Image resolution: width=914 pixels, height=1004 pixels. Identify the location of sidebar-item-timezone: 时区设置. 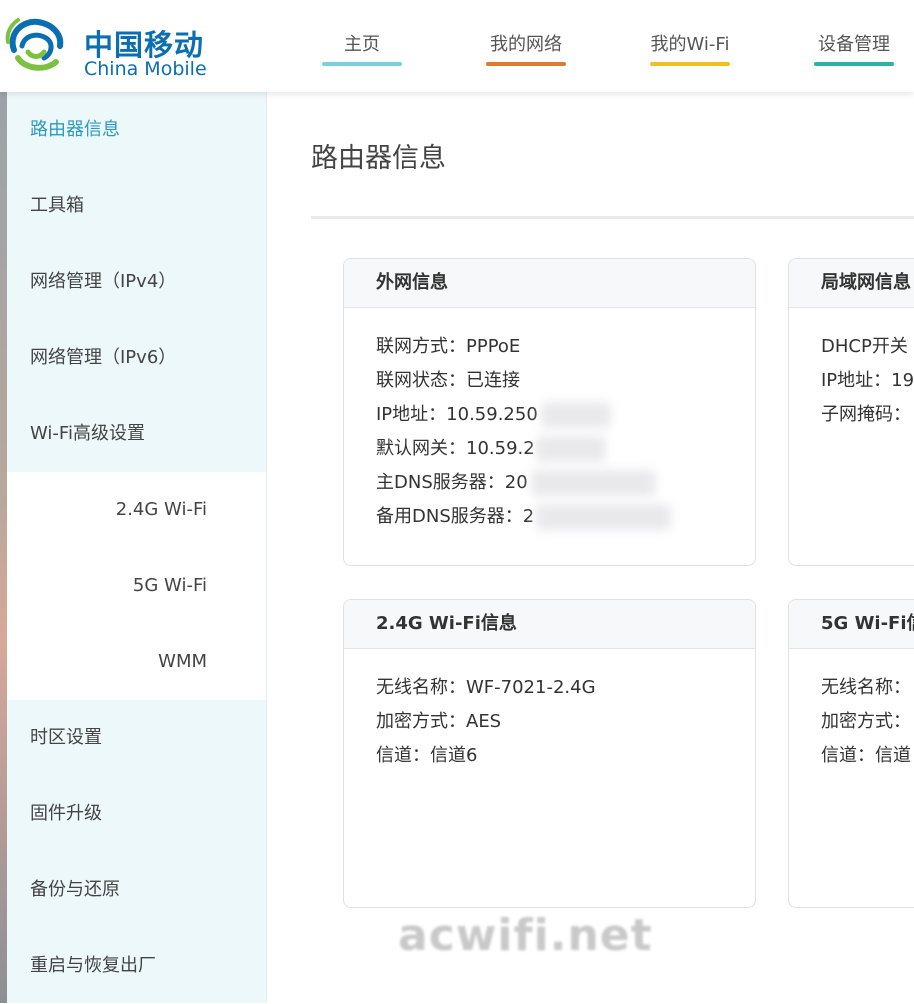
(136, 738).